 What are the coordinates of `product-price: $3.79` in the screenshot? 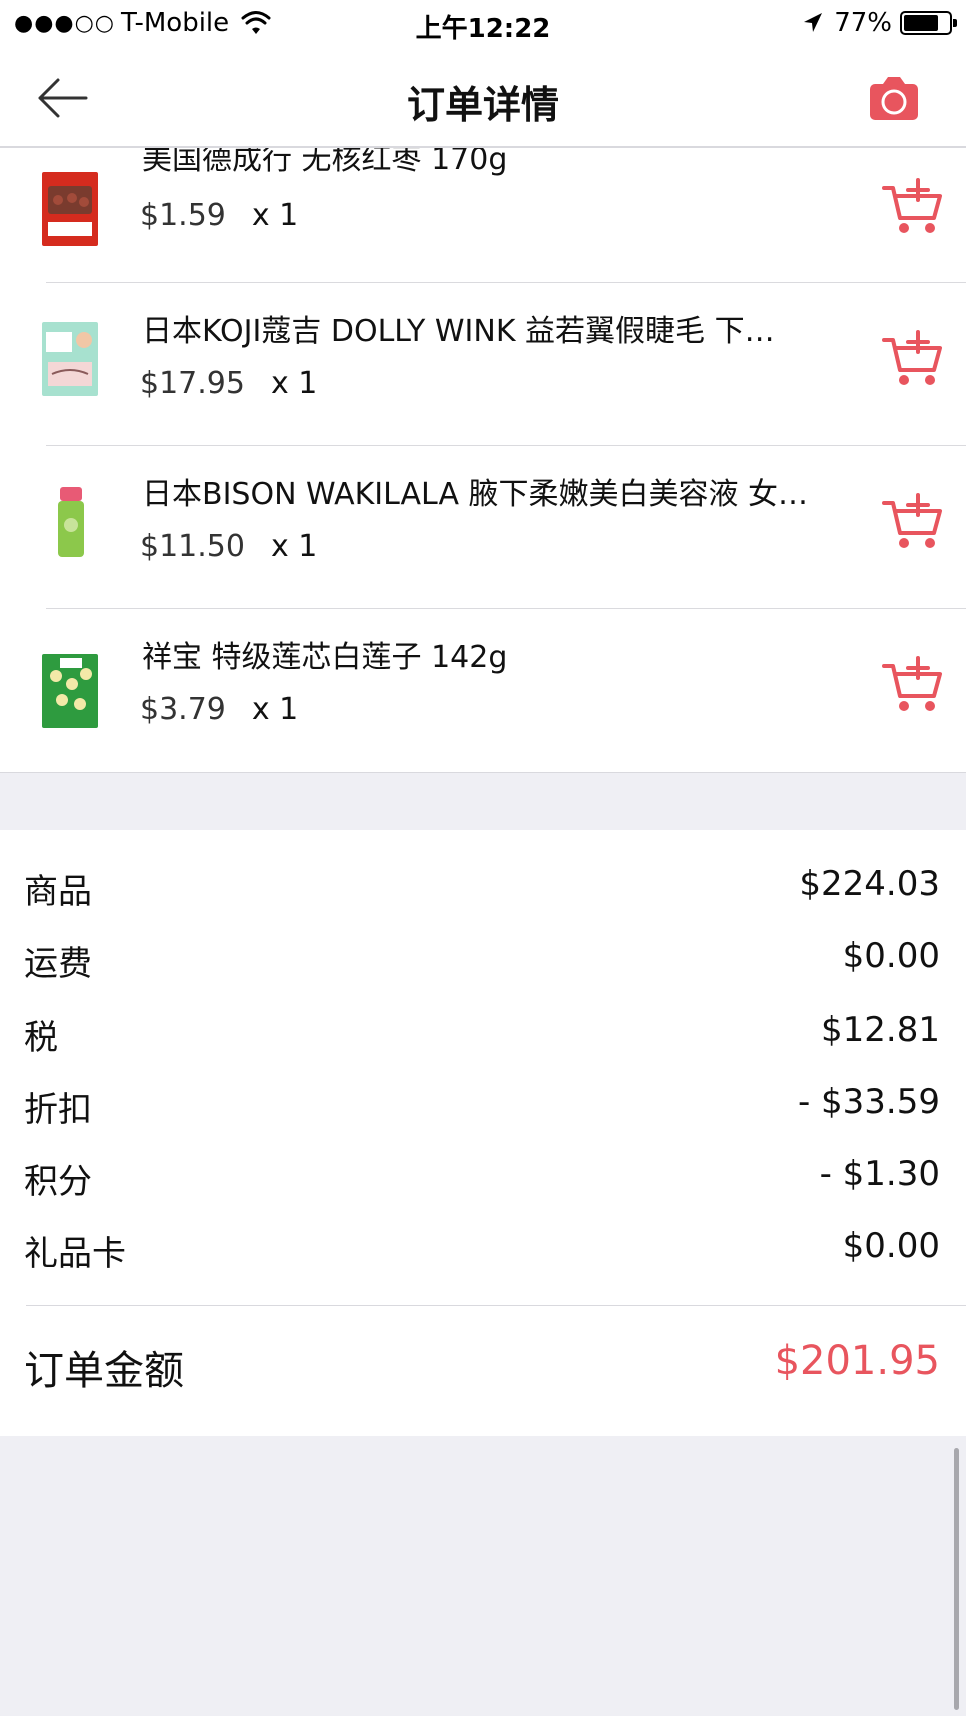 It's located at (183, 709).